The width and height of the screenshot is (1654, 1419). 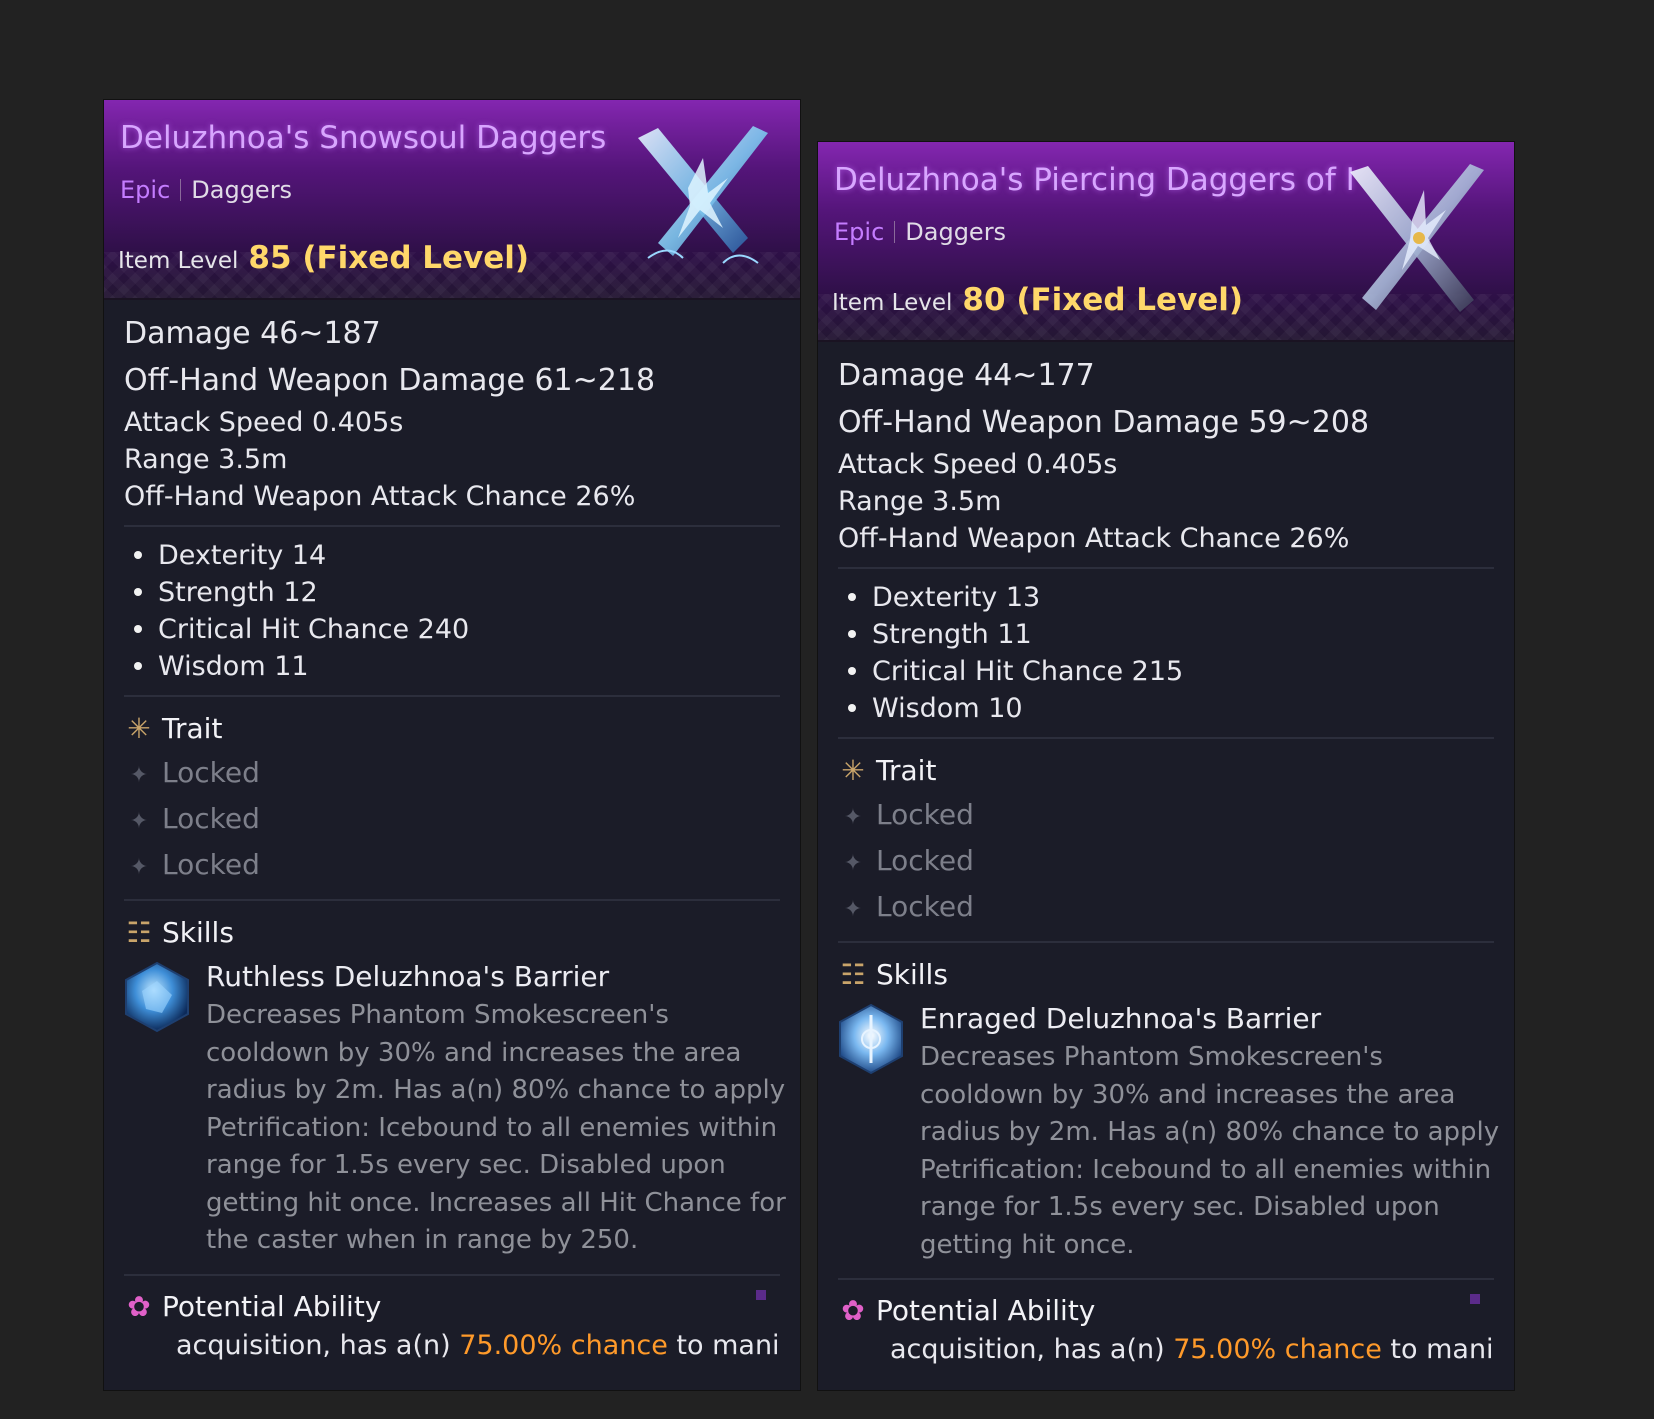 What do you see at coordinates (452, 555) in the screenshot?
I see `bonus-stat: Dexterity 14` at bounding box center [452, 555].